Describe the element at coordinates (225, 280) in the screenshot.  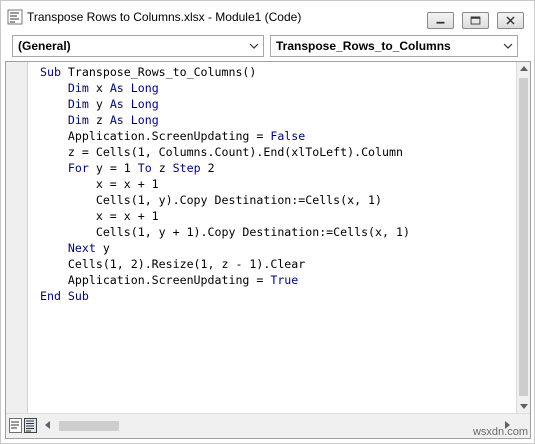
I see `code-line: Application.ScreenUpdating = True` at that location.